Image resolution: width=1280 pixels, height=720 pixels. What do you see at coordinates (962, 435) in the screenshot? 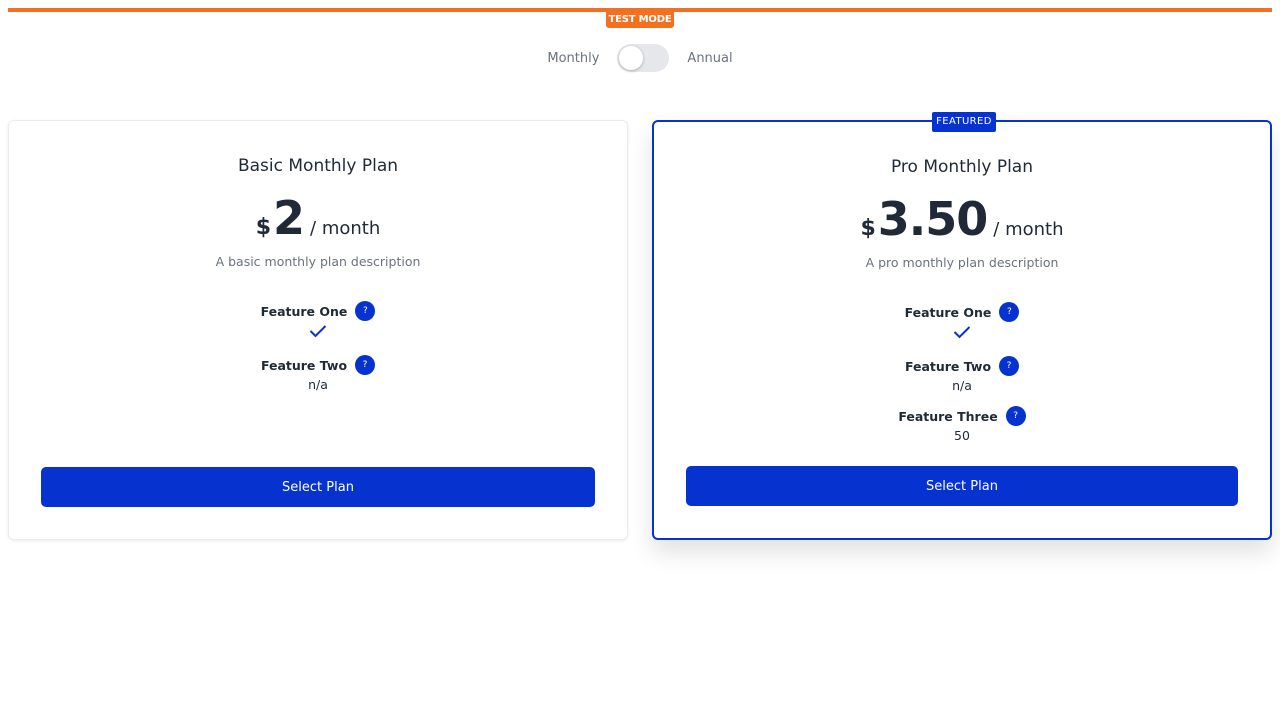
I see `feature-value: 50` at bounding box center [962, 435].